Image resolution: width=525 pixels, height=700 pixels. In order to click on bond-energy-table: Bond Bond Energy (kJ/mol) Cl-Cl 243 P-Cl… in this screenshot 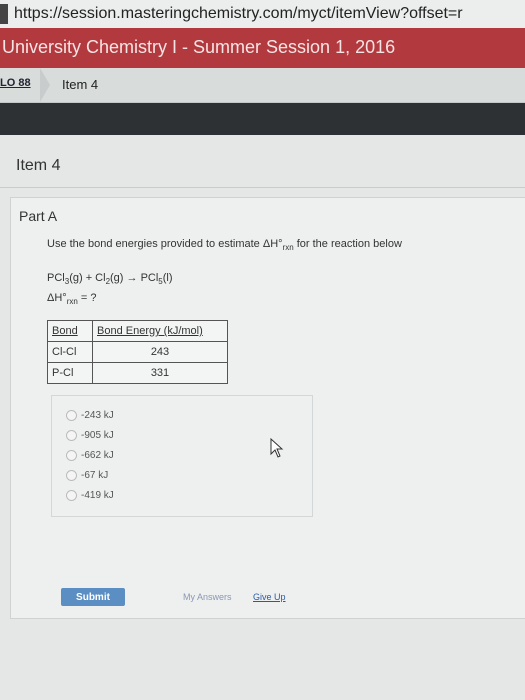, I will do `click(137, 352)`.